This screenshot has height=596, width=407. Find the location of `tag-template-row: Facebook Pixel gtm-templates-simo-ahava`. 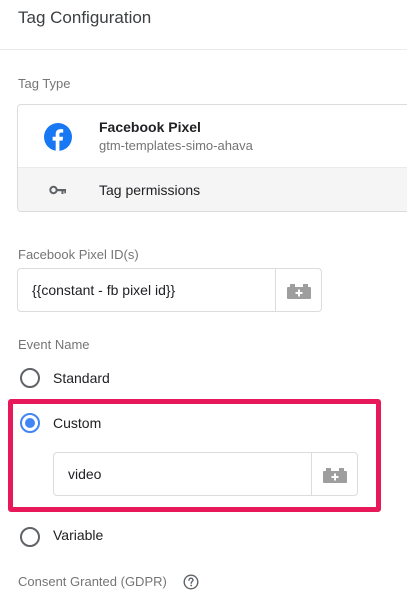

tag-template-row: Facebook Pixel gtm-templates-simo-ahava is located at coordinates (212, 136).